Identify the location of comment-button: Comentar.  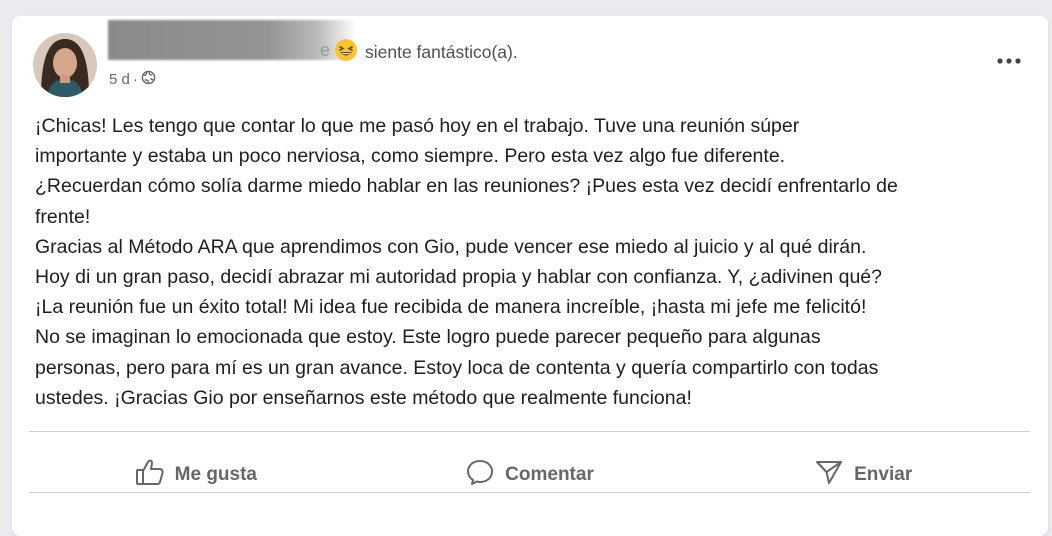
(530, 475).